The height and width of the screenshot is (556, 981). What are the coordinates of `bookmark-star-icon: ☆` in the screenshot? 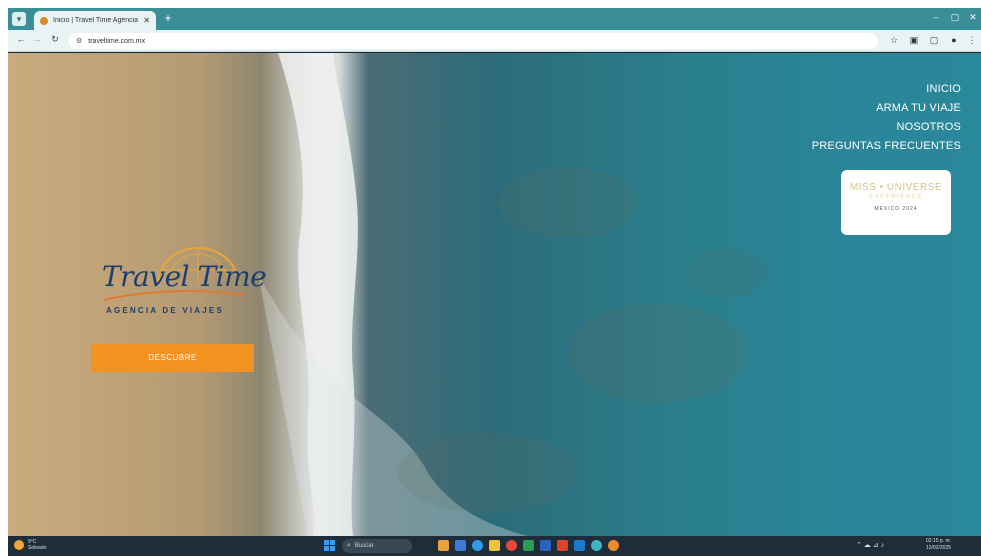 It's located at (894, 40).